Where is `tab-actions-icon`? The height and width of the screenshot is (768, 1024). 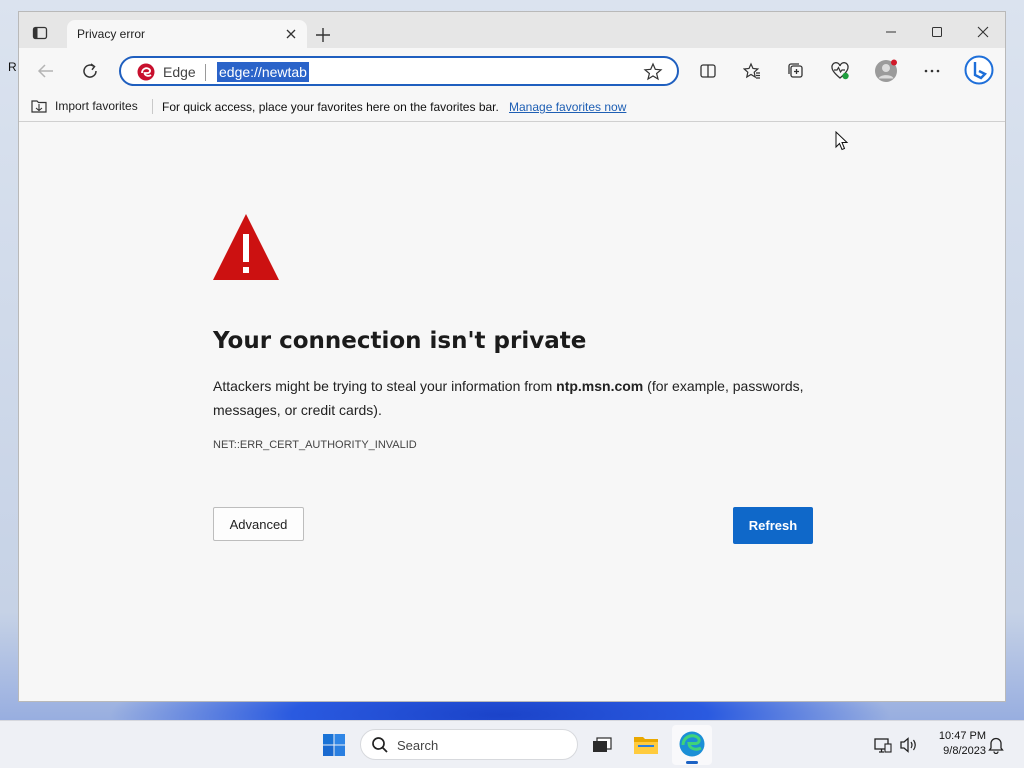
tab-actions-icon is located at coordinates (40, 33).